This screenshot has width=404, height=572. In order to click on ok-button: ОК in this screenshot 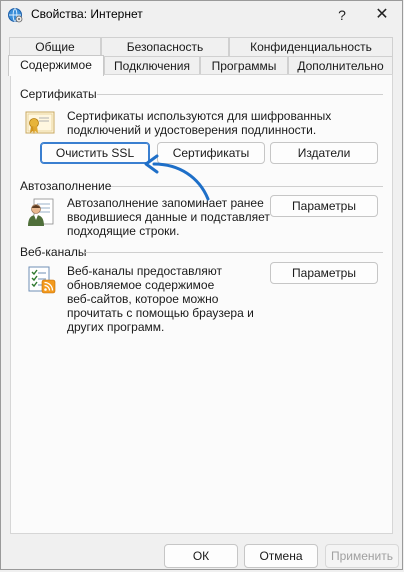, I will do `click(201, 556)`.